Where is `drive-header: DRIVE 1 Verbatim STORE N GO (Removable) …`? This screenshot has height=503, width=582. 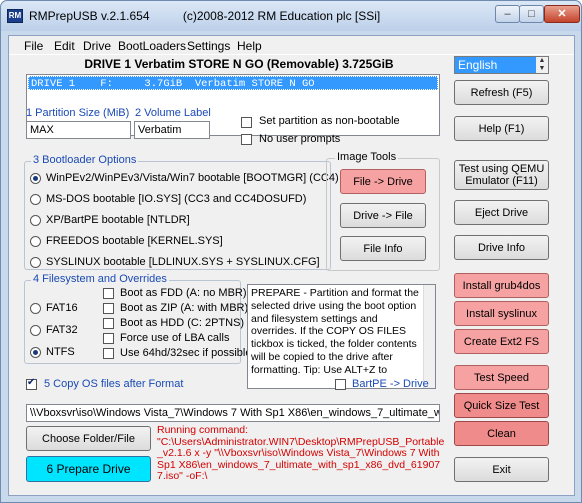 drive-header: DRIVE 1 Verbatim STORE N GO (Removable) … is located at coordinates (239, 64).